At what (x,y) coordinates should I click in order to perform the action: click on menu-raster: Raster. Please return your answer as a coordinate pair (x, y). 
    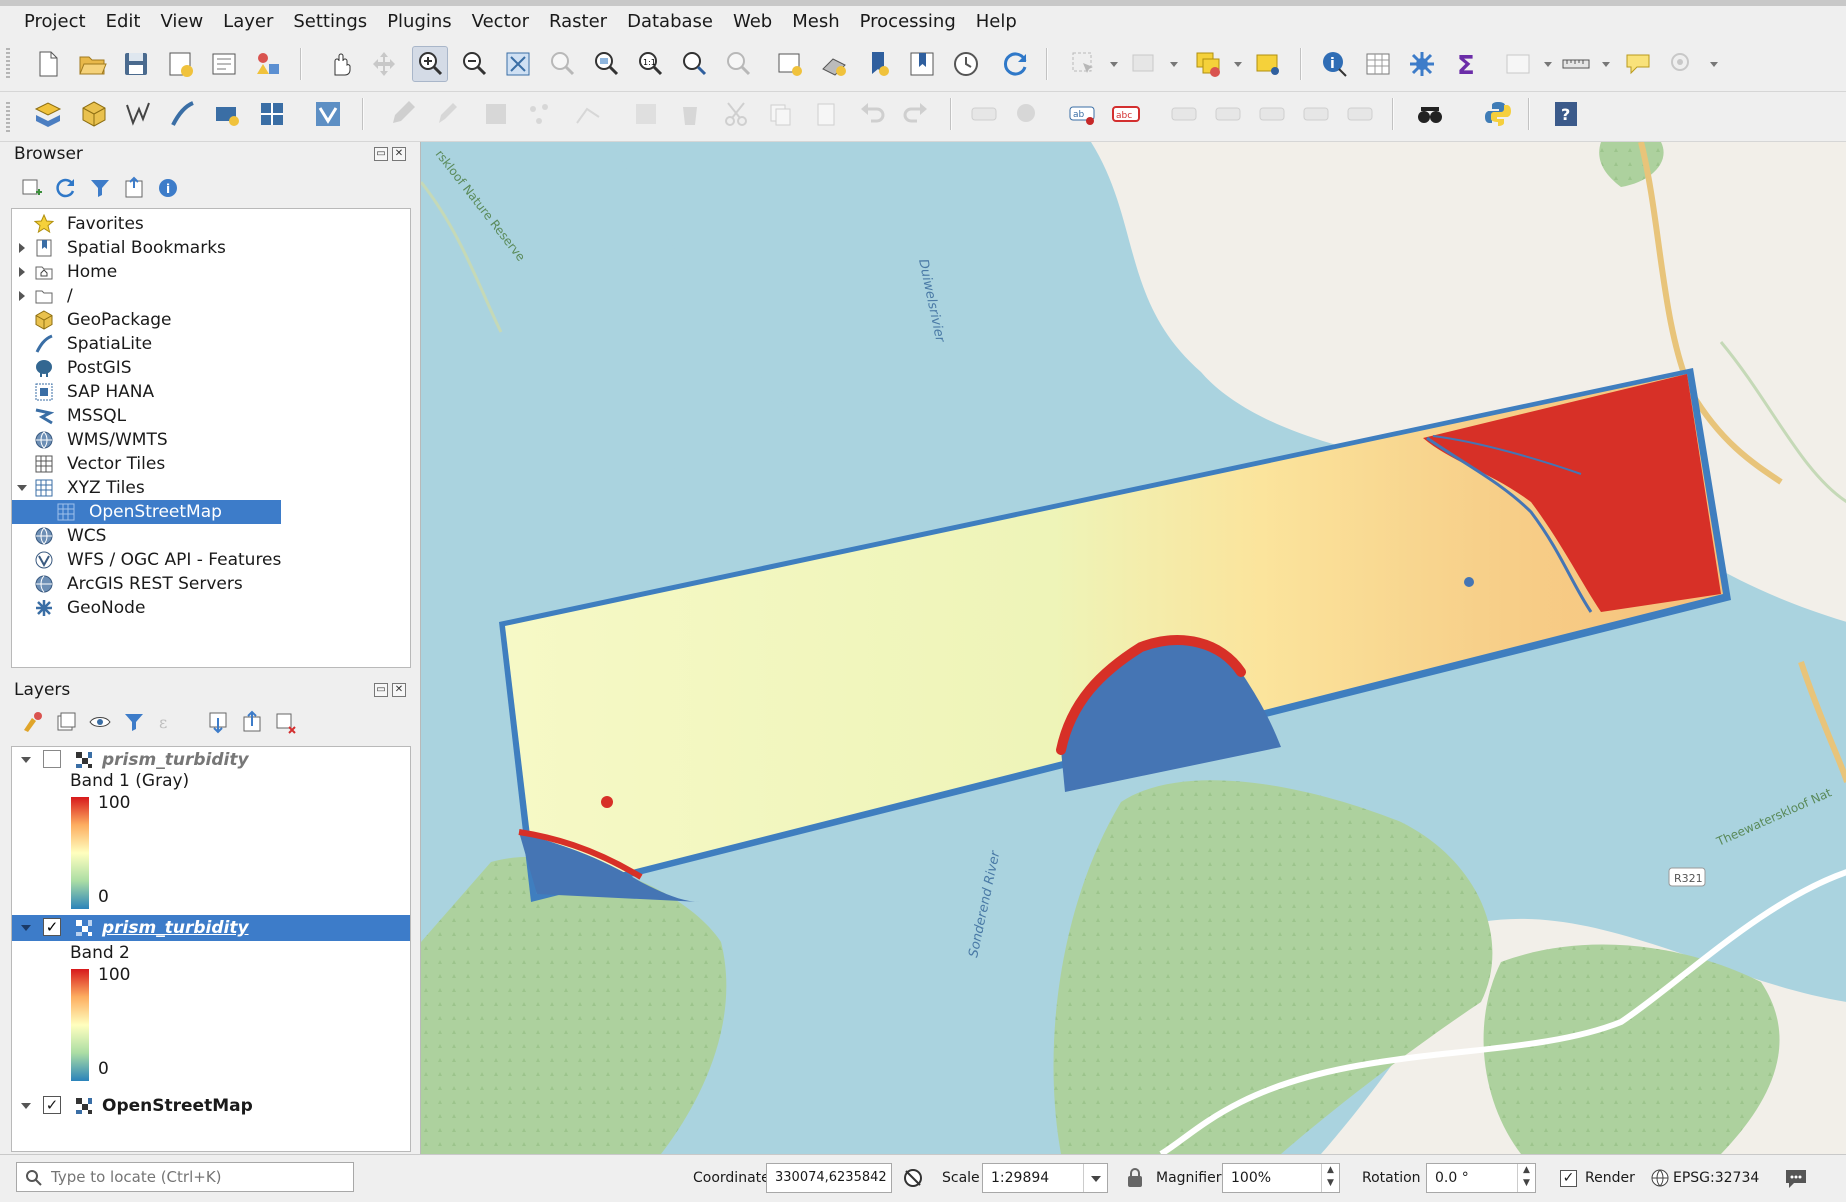
    Looking at the image, I should click on (578, 22).